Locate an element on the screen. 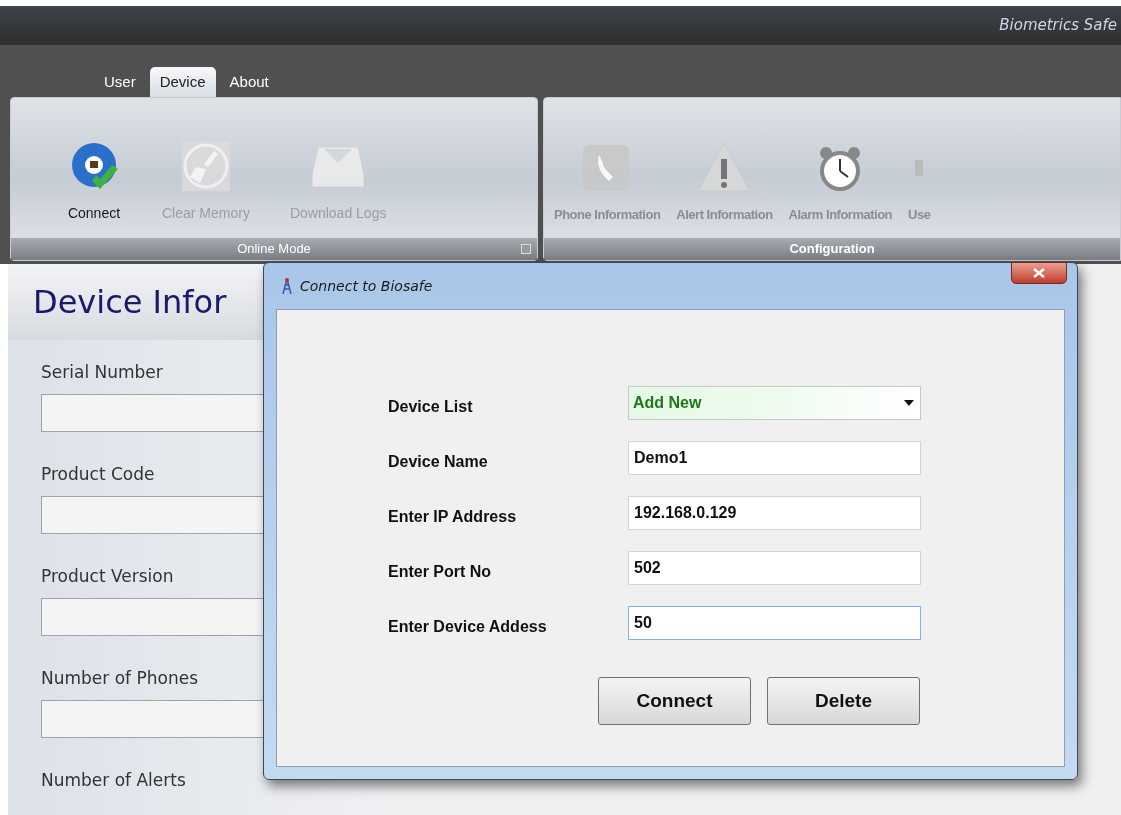 This screenshot has height=815, width=1121. field-label: Number of Phones is located at coordinates (120, 678).